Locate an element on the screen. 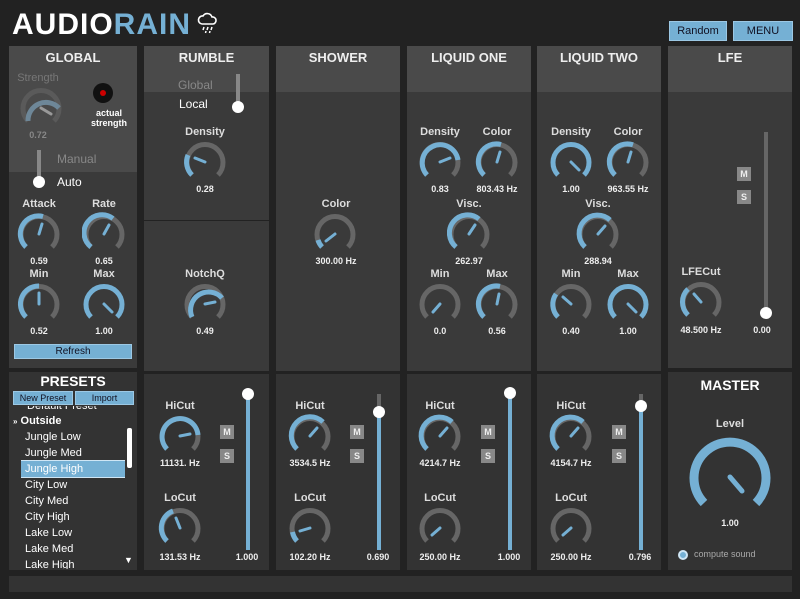  l1-max-label: Max is located at coordinates (497, 274).